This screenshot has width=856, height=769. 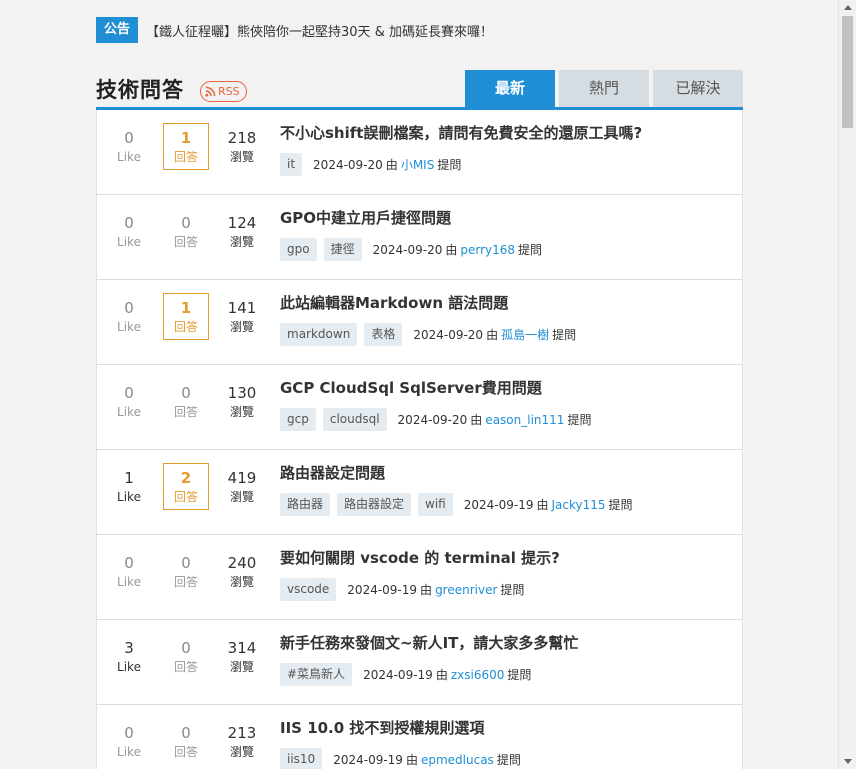 What do you see at coordinates (478, 675) in the screenshot?
I see `author-link: zxsi6600` at bounding box center [478, 675].